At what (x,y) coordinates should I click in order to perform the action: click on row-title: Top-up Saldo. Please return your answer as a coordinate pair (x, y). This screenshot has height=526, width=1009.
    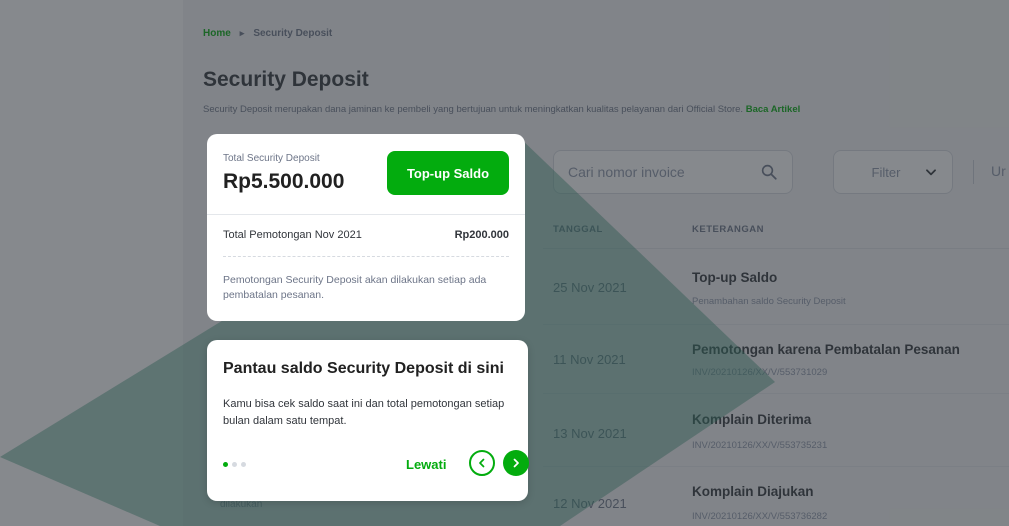
    Looking at the image, I should click on (735, 277).